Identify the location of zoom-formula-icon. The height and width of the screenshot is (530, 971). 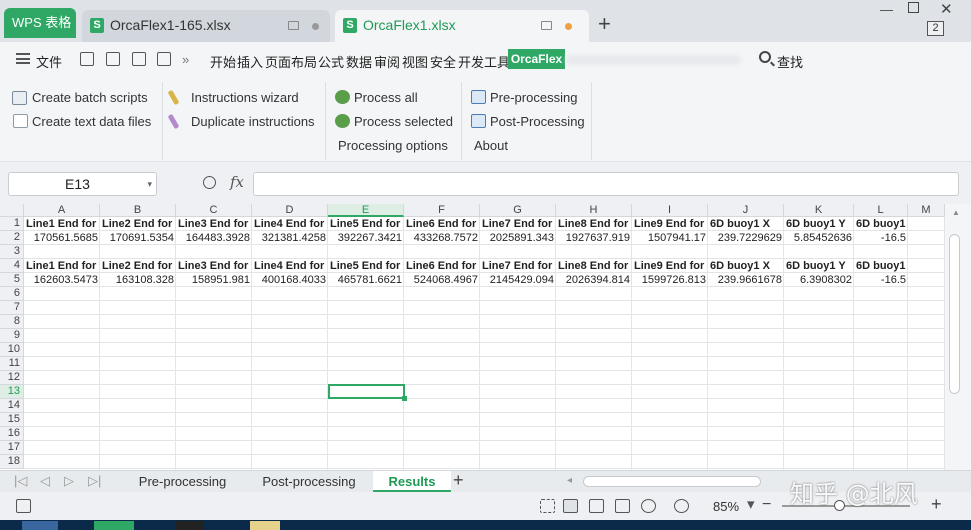
(209, 182).